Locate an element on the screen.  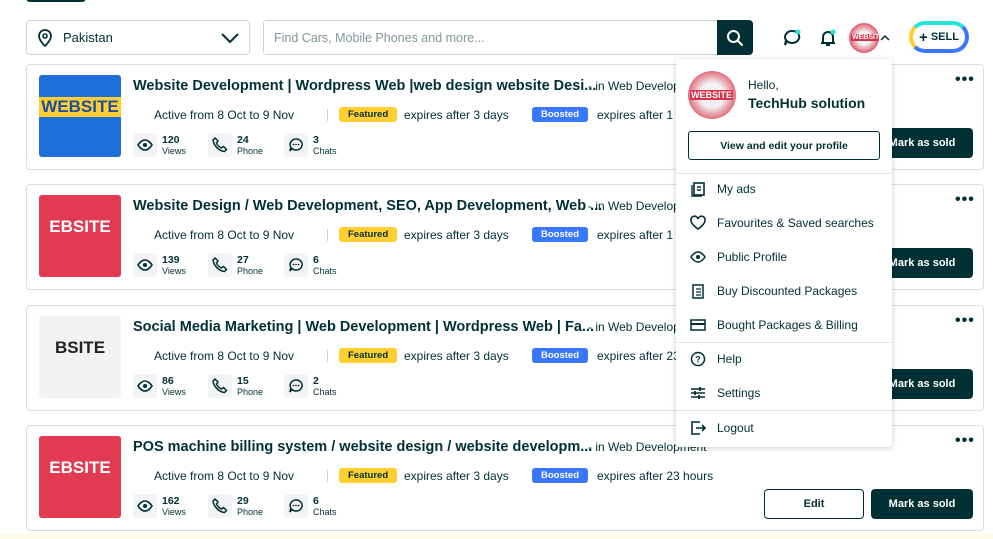
menu-item-buy-discounted-packages: Buy Discounted Packages is located at coordinates (784, 291).